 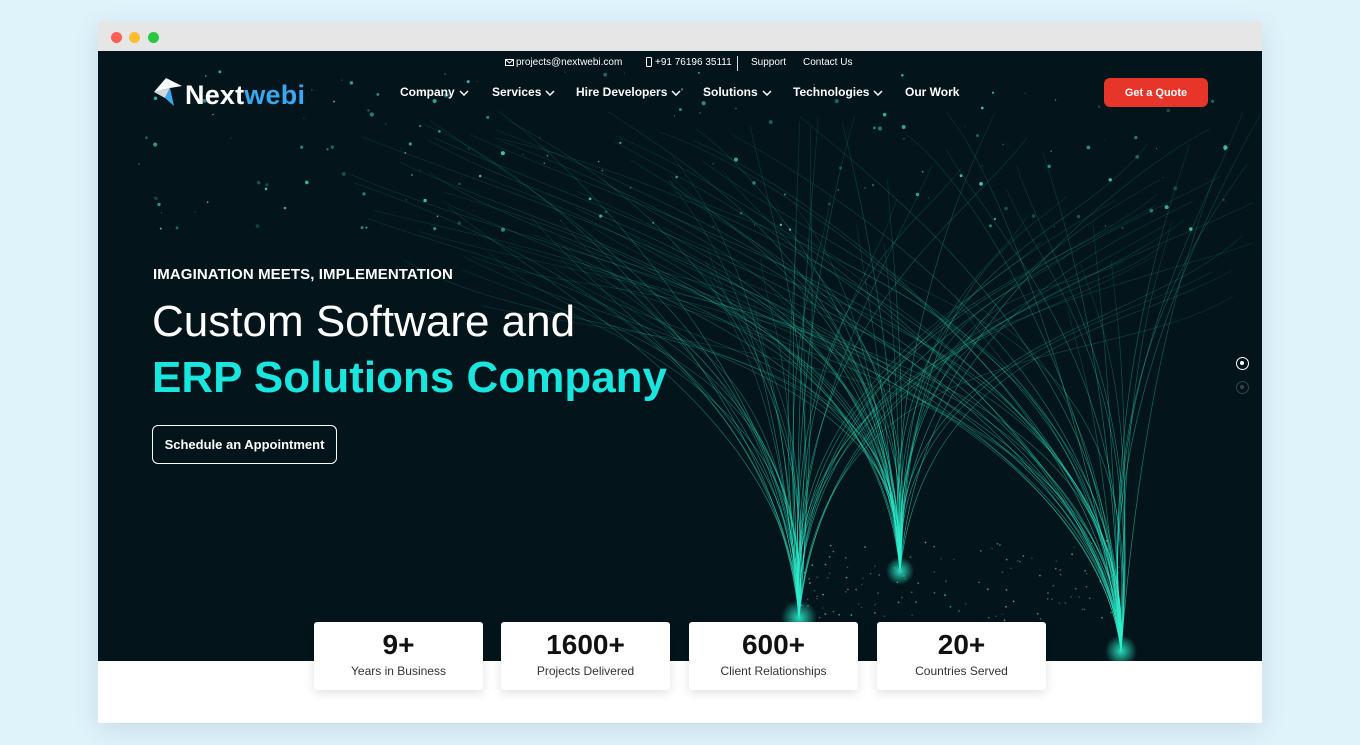 I want to click on maximize-window-button, so click(x=153, y=37).